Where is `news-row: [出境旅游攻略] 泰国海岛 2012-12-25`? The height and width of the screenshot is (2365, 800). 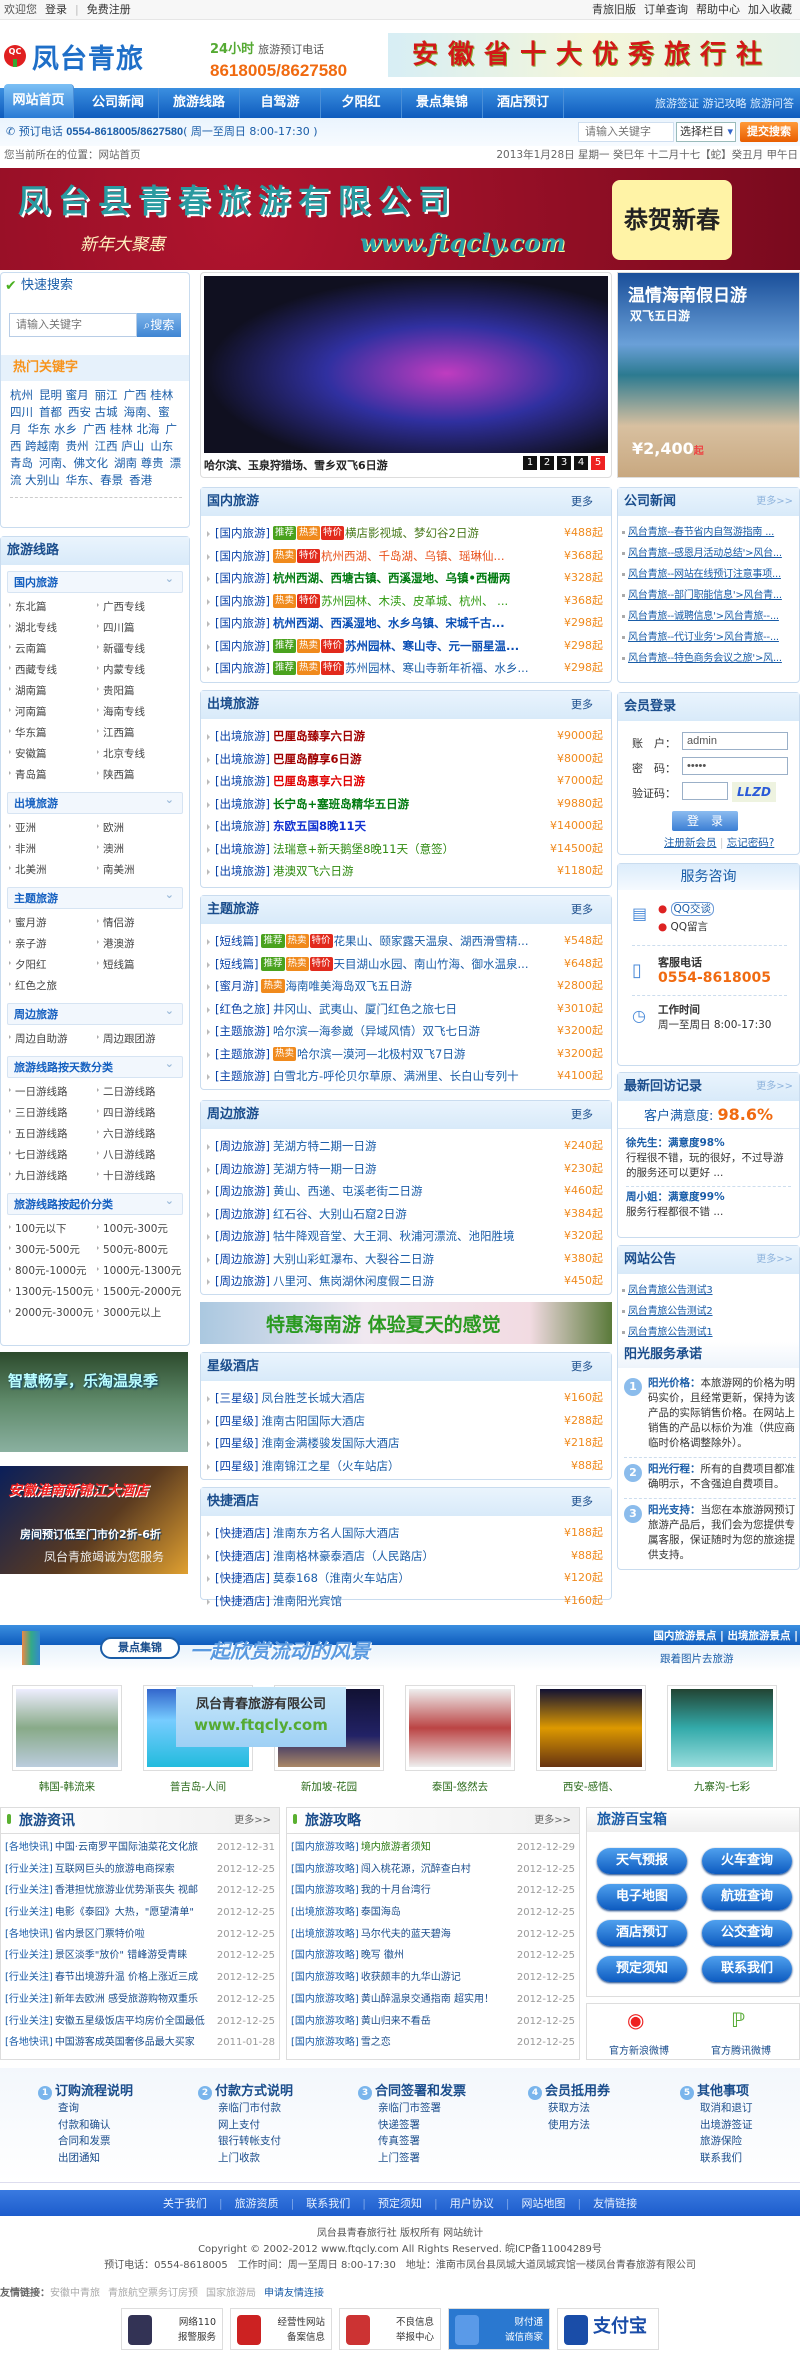
news-row: [出境旅游攻略] 泰国海岛 2012-12-25 is located at coordinates (433, 1913).